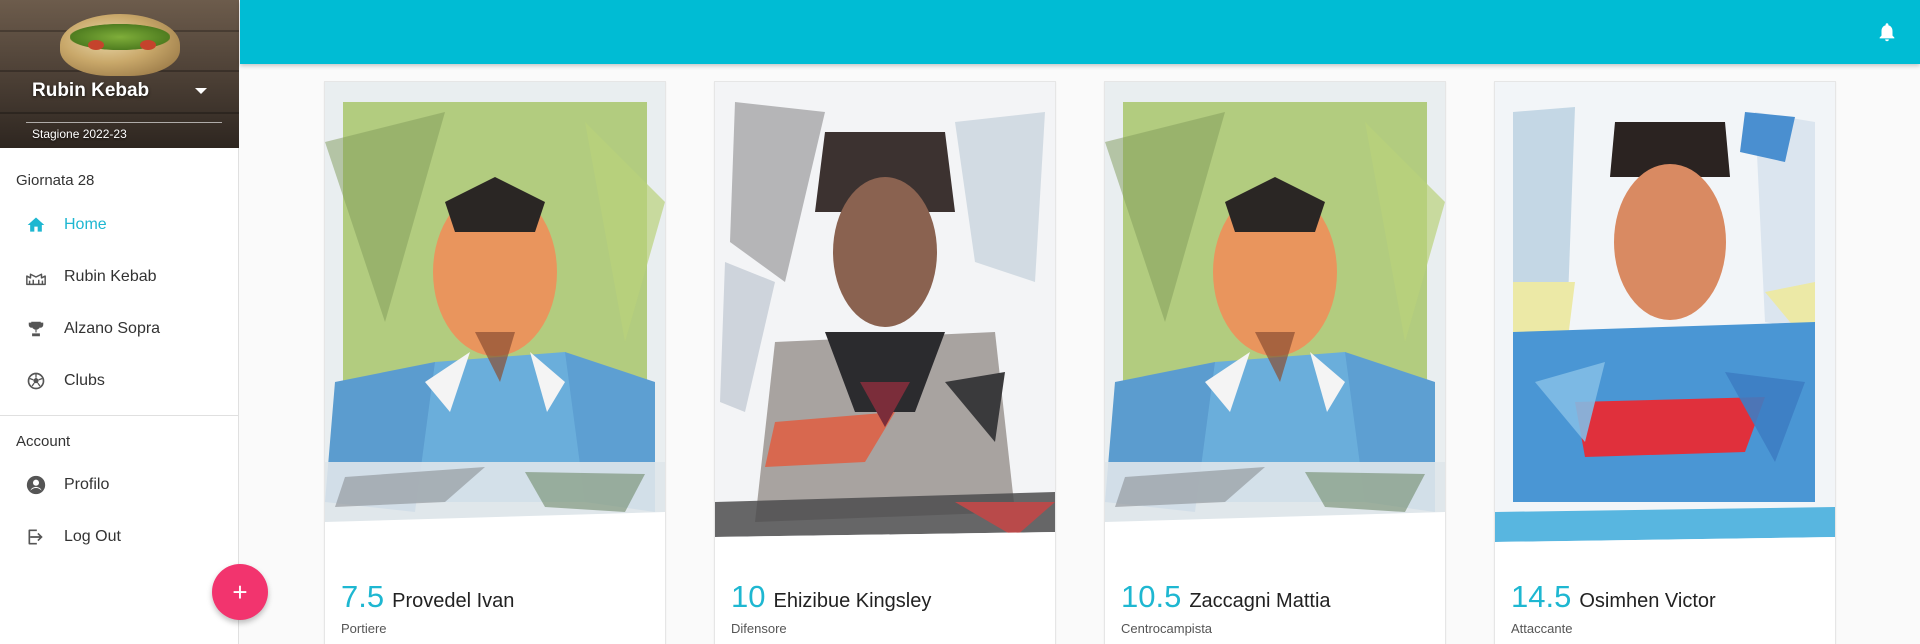 Image resolution: width=1920 pixels, height=644 pixels. What do you see at coordinates (1888, 32) in the screenshot?
I see `bell-icon` at bounding box center [1888, 32].